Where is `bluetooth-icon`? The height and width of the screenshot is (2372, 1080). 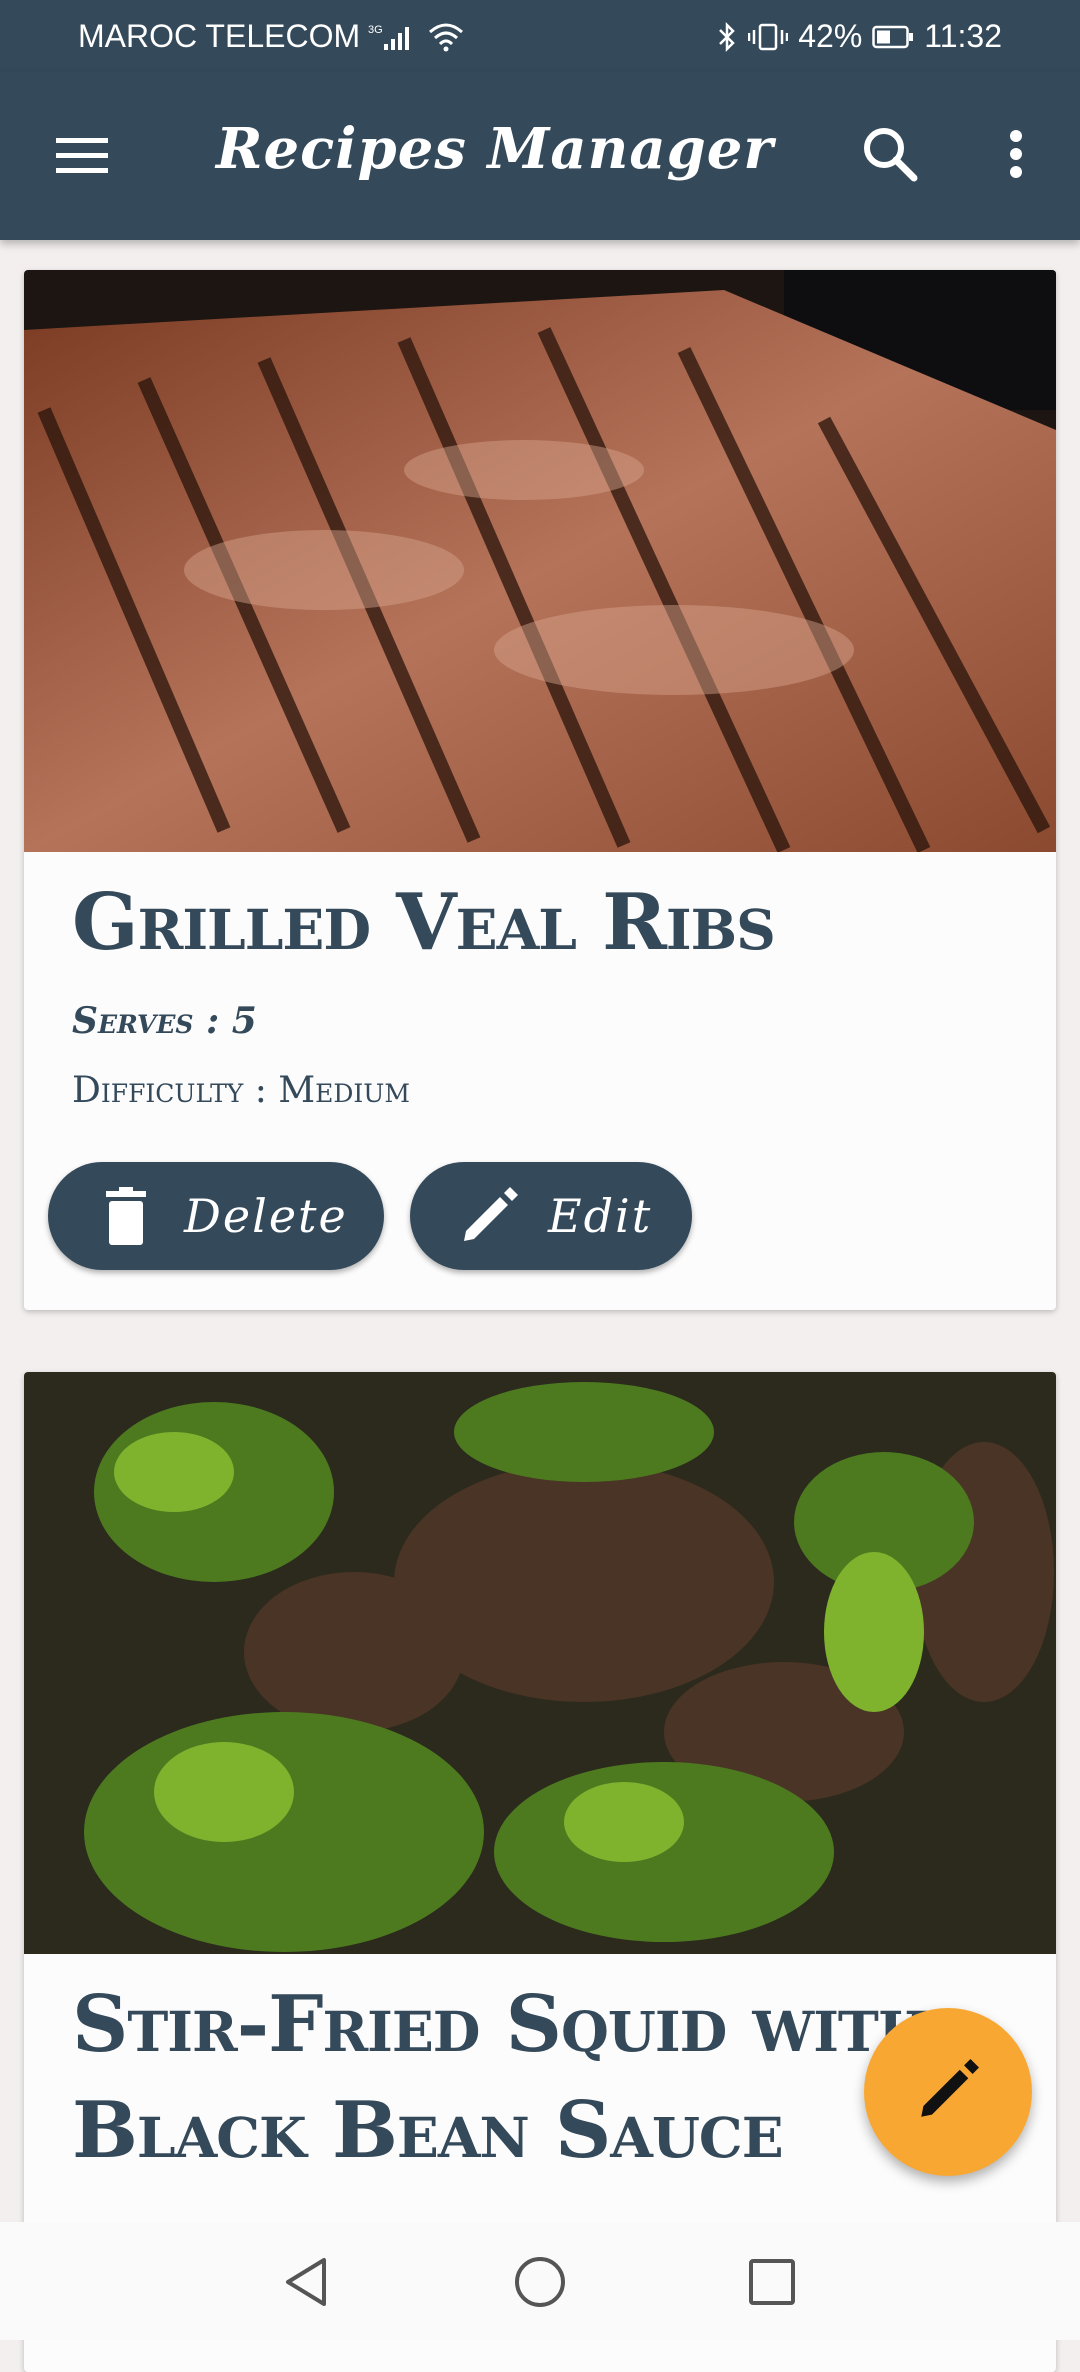
bluetooth-icon is located at coordinates (727, 37).